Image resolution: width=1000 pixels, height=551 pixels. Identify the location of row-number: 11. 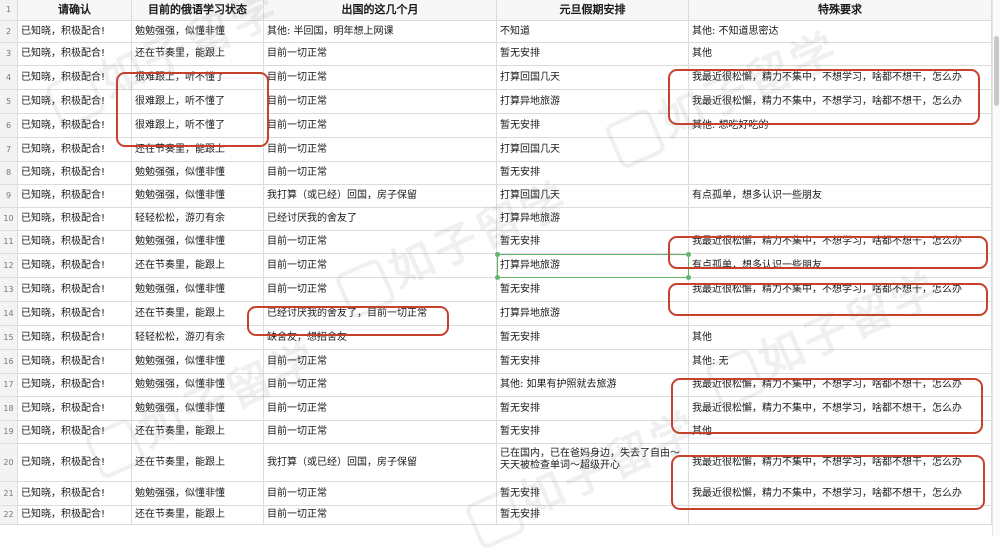
(9, 242).